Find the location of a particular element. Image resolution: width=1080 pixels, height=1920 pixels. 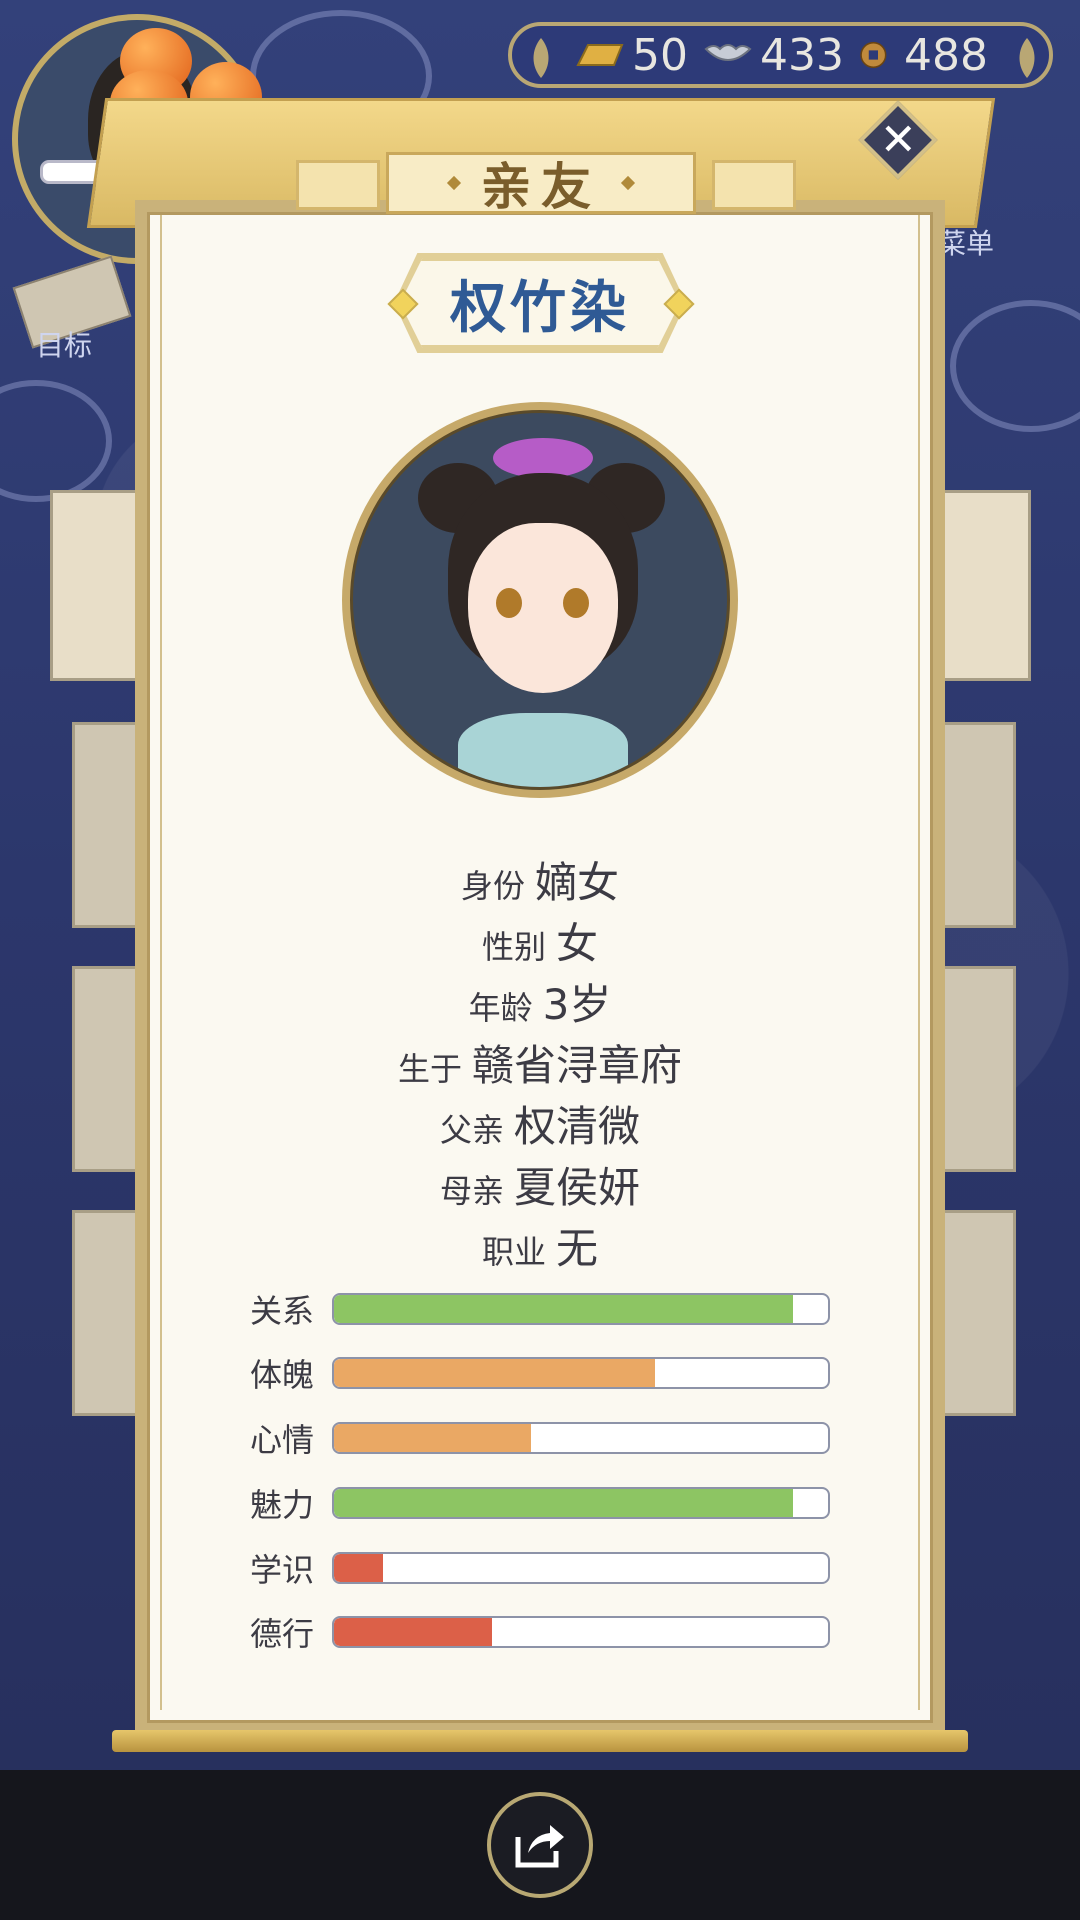

gold-currency: 50 is located at coordinates (631, 55).